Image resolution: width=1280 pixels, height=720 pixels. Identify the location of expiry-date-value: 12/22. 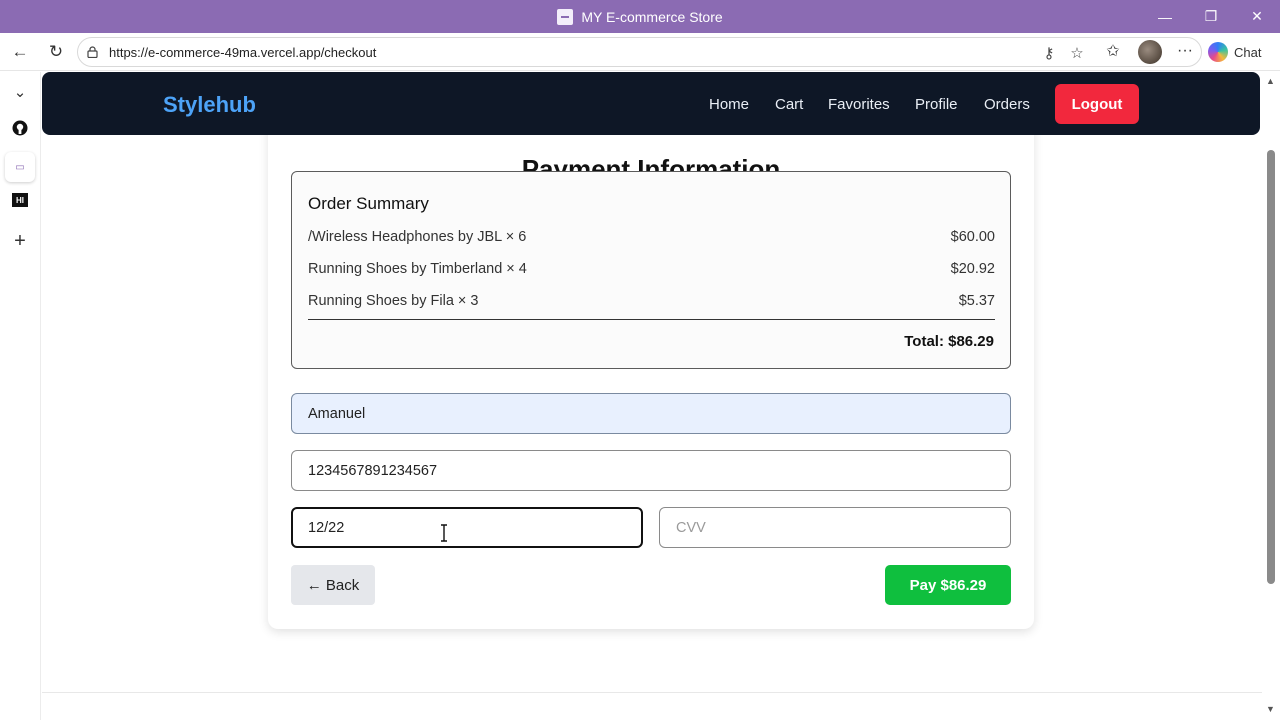
(326, 527).